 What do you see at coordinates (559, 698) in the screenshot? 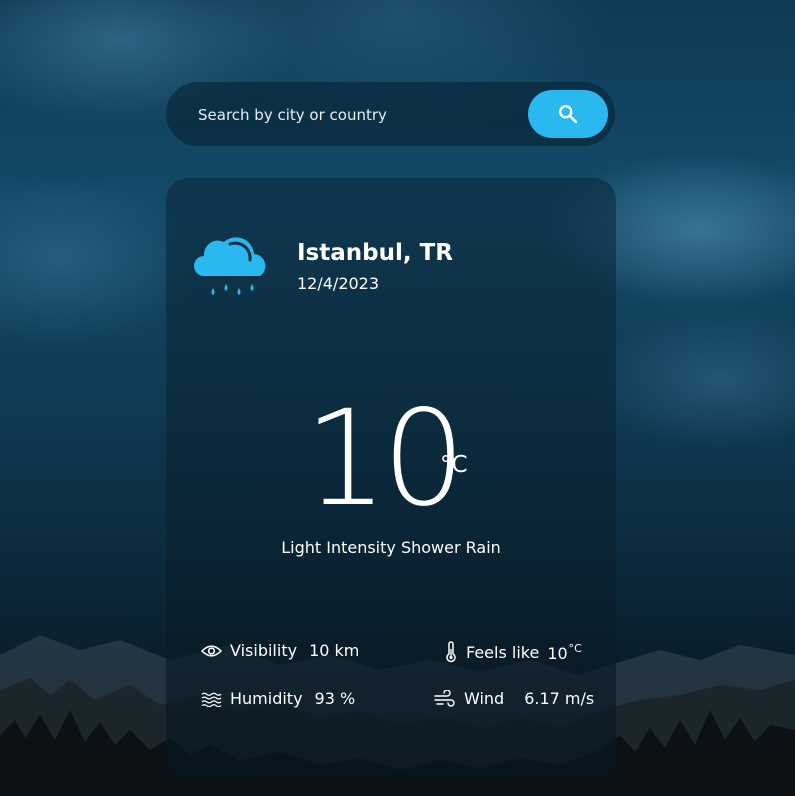
I see `wind-value: 6.17 m/s` at bounding box center [559, 698].